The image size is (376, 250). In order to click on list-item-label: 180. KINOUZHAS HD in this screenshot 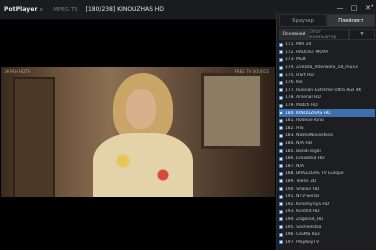, I will do `click(308, 113)`.